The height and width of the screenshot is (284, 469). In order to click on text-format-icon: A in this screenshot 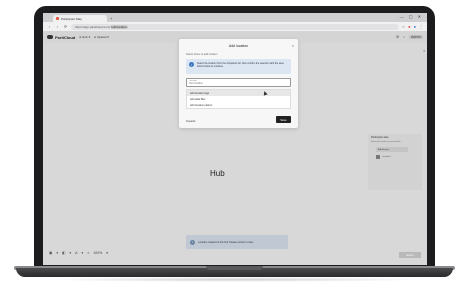, I will do `click(76, 253)`.